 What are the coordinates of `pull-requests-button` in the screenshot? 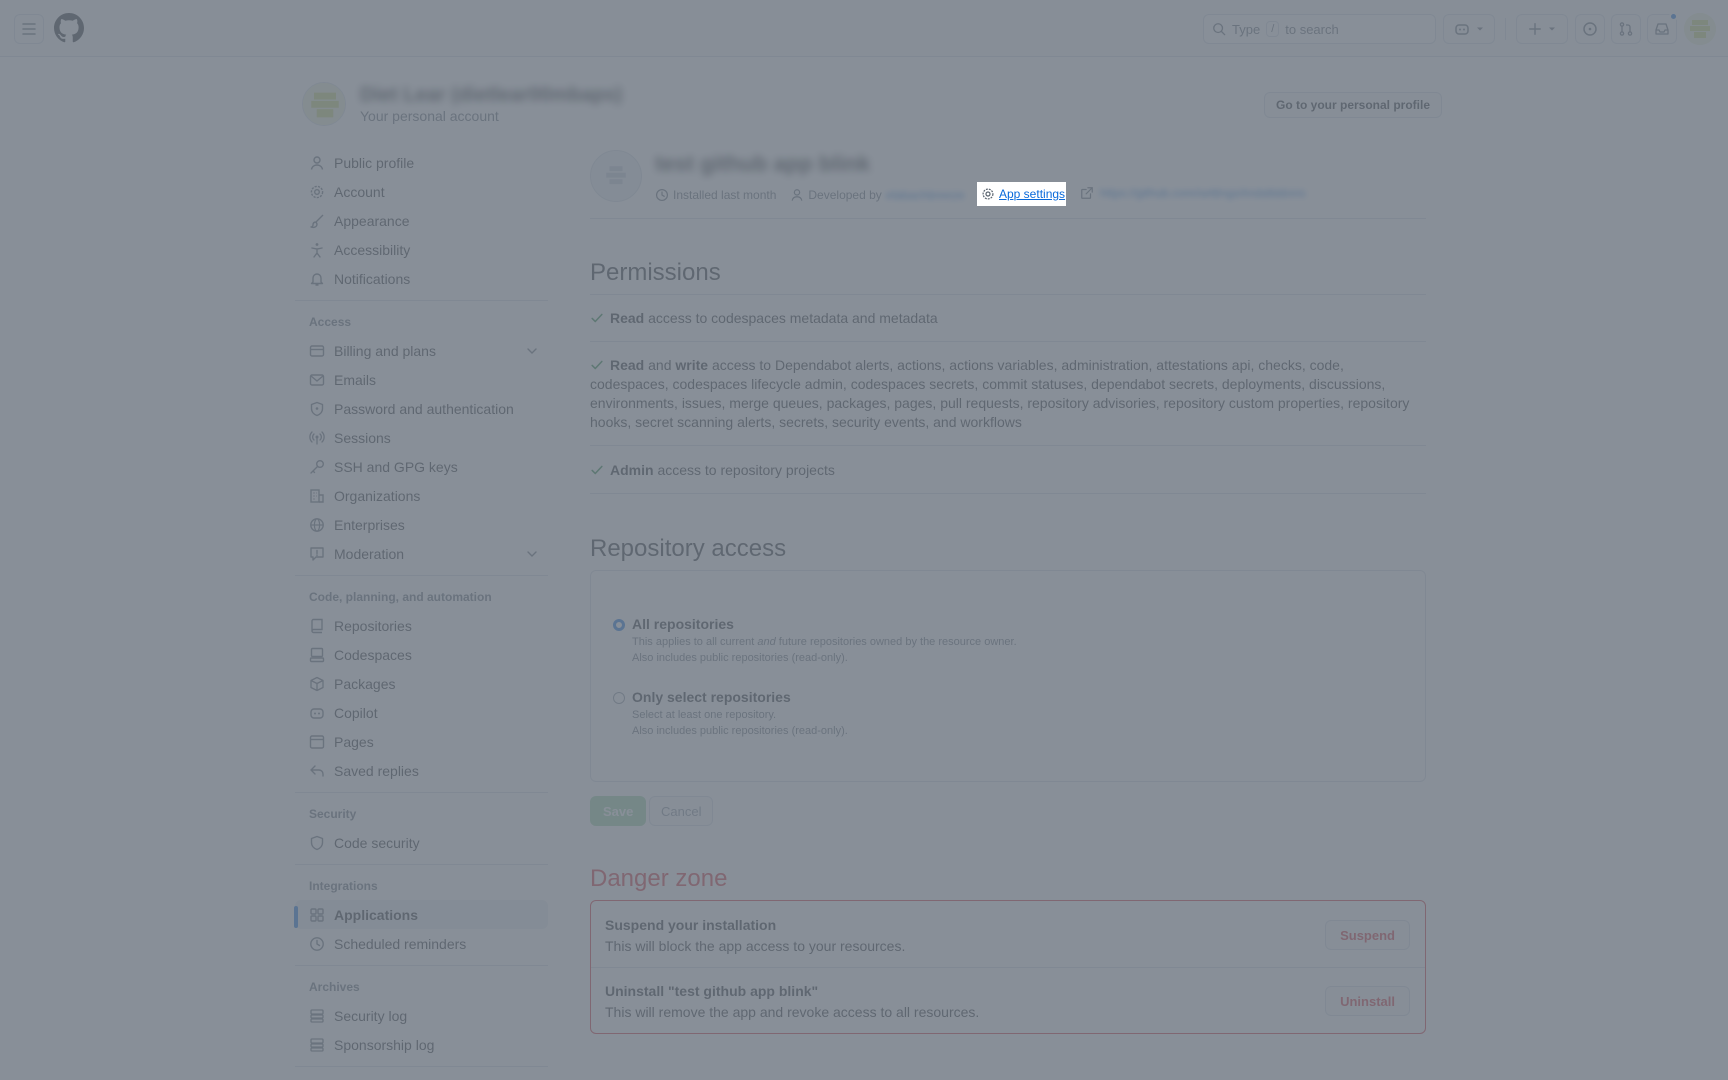 It's located at (1626, 29).